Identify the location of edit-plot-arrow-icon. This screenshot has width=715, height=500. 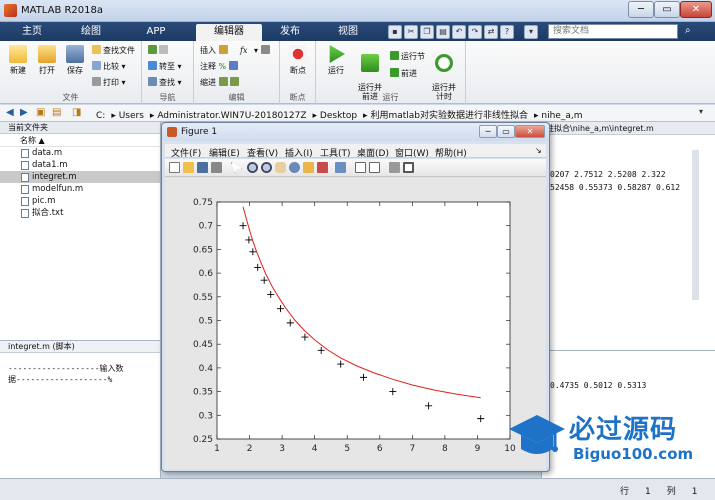
(236, 167).